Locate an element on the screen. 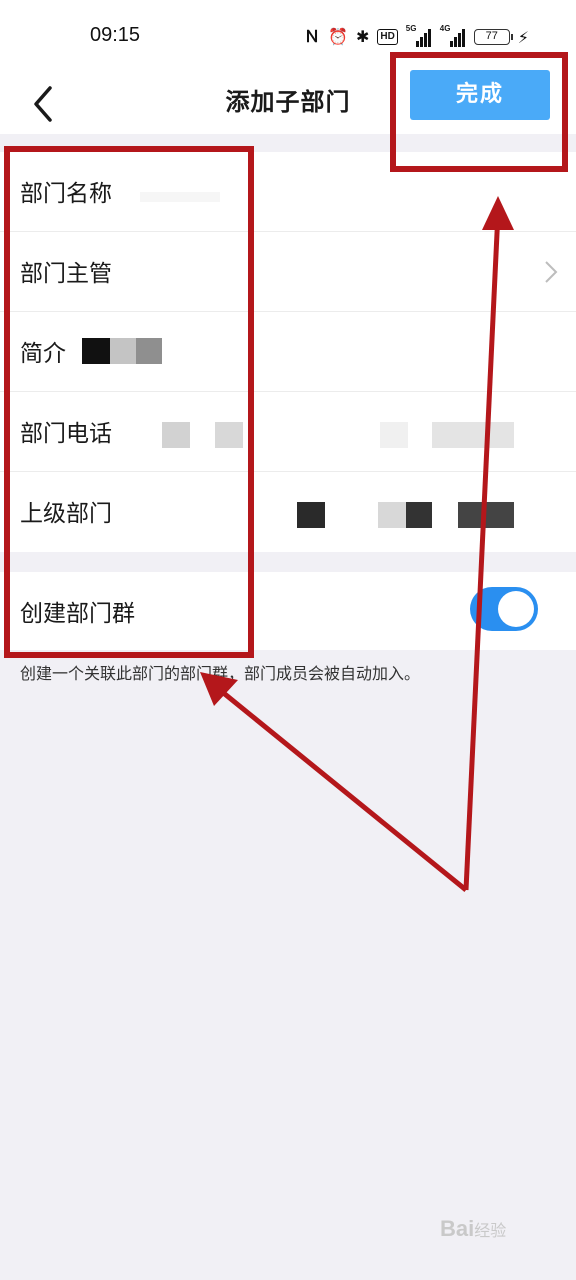 This screenshot has height=1280, width=576. status-icons: Ｎ ⏰ ✱ HD 5G 4G 77 ⚡ is located at coordinates (417, 36).